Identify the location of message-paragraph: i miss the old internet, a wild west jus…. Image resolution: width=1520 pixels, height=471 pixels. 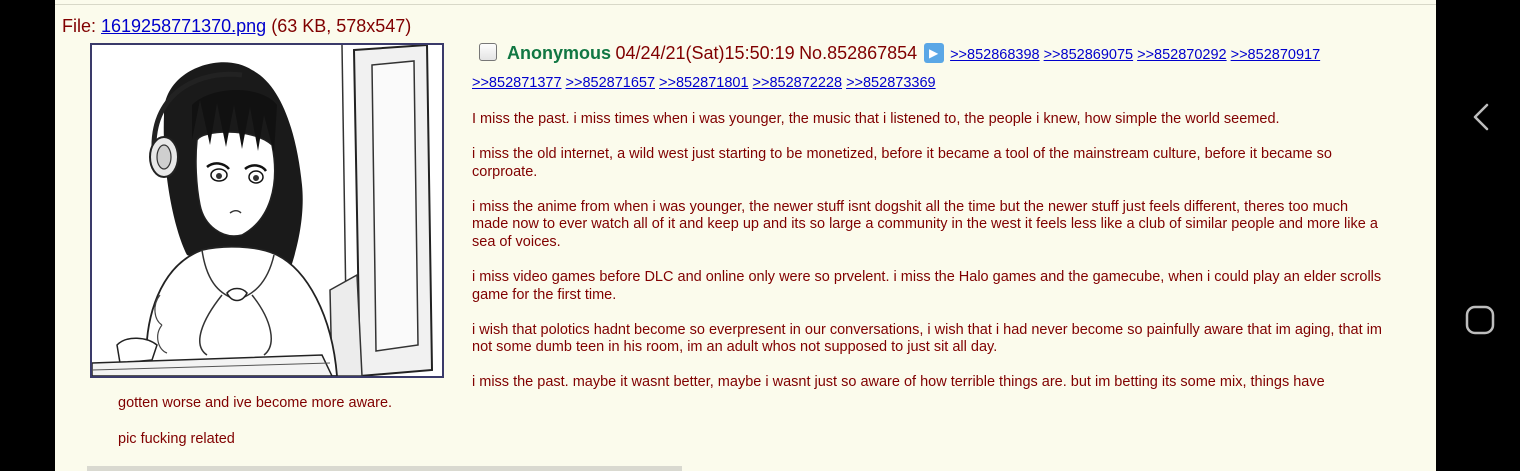
(902, 163).